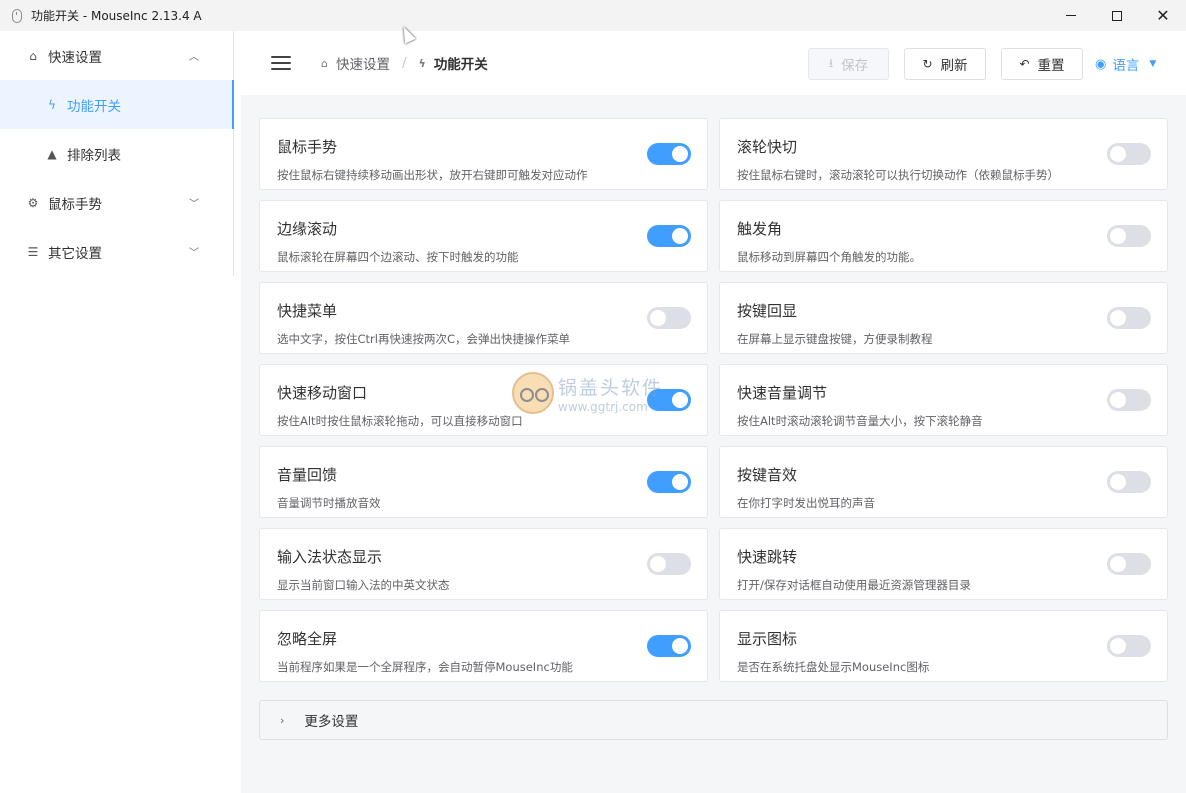 The height and width of the screenshot is (793, 1186). I want to click on header: ⌂ 快速设置 / ϟ 功能开关 ⭳ 保存 ↻ 刷新 ↶ 重置 ◉ 语言 ▼, so click(713, 63).